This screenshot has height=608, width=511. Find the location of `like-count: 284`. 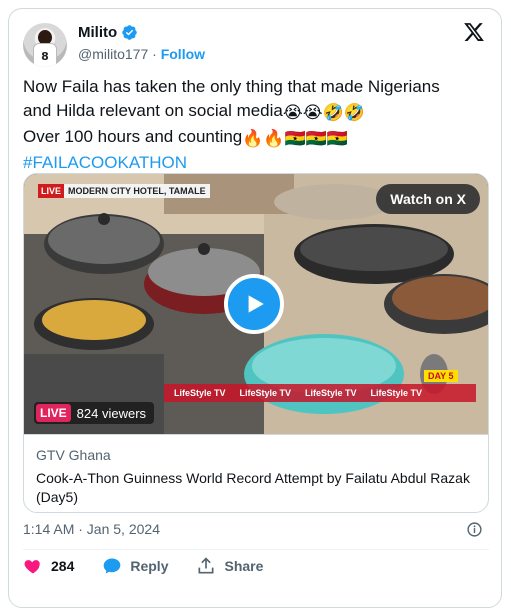

like-count: 284 is located at coordinates (63, 566).